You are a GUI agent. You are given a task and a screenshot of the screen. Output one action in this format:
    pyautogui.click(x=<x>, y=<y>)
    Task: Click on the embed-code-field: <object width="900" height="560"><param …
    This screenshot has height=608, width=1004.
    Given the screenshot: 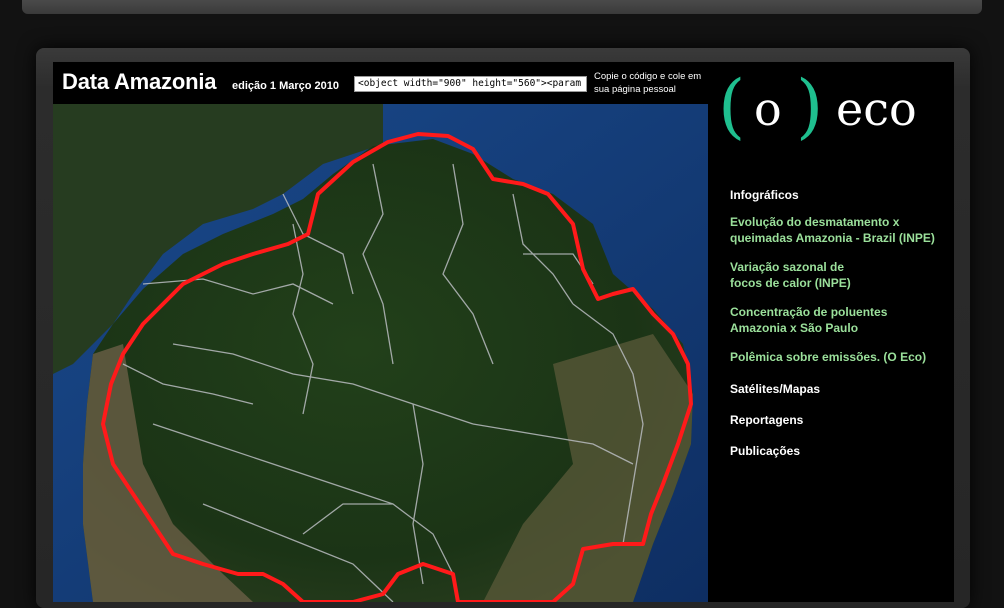 What is the action you would take?
    pyautogui.click(x=470, y=84)
    